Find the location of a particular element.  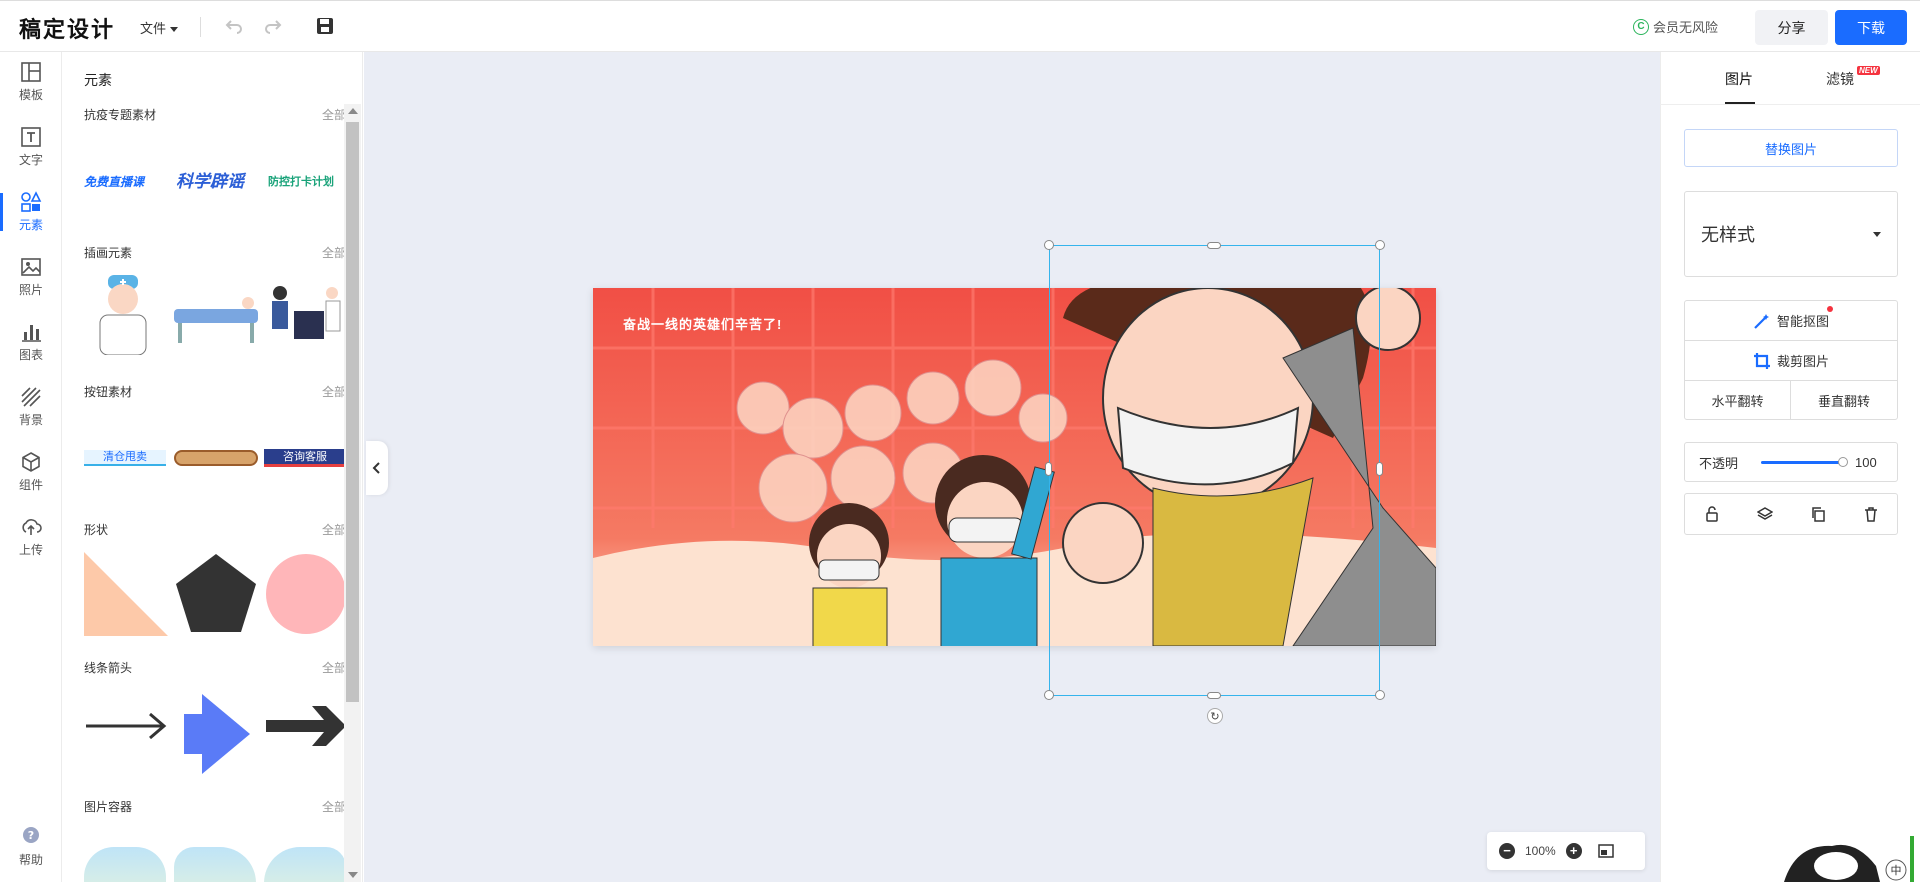

undo-icon is located at coordinates (234, 26).